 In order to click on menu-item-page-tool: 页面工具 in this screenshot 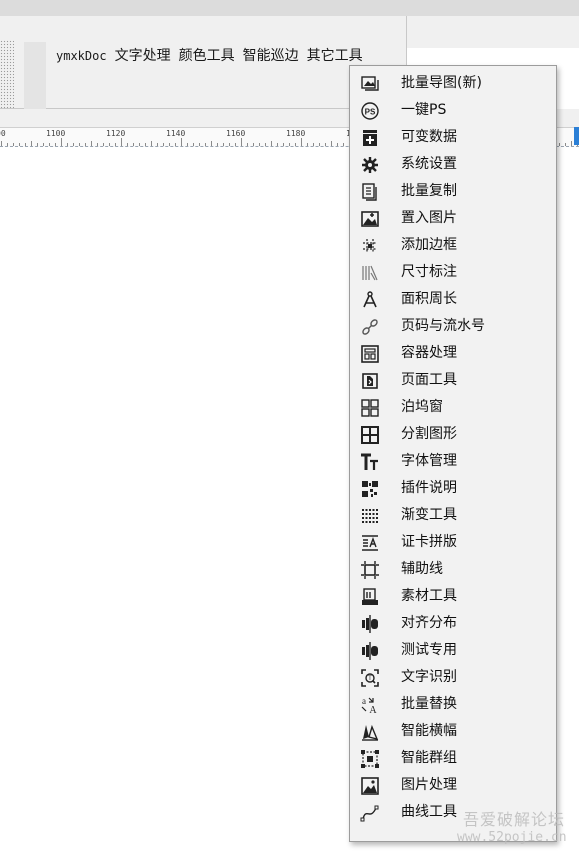, I will do `click(453, 380)`.